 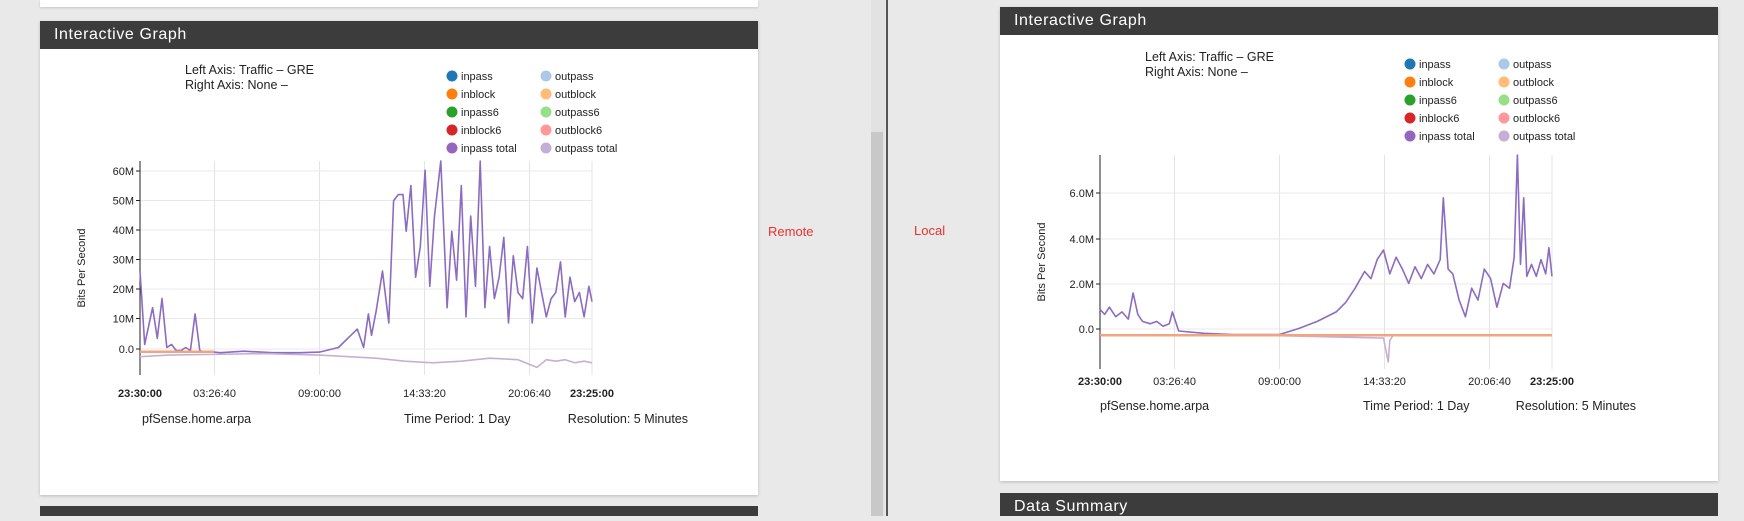 I want to click on y-tick-label: 50M, so click(x=123, y=202).